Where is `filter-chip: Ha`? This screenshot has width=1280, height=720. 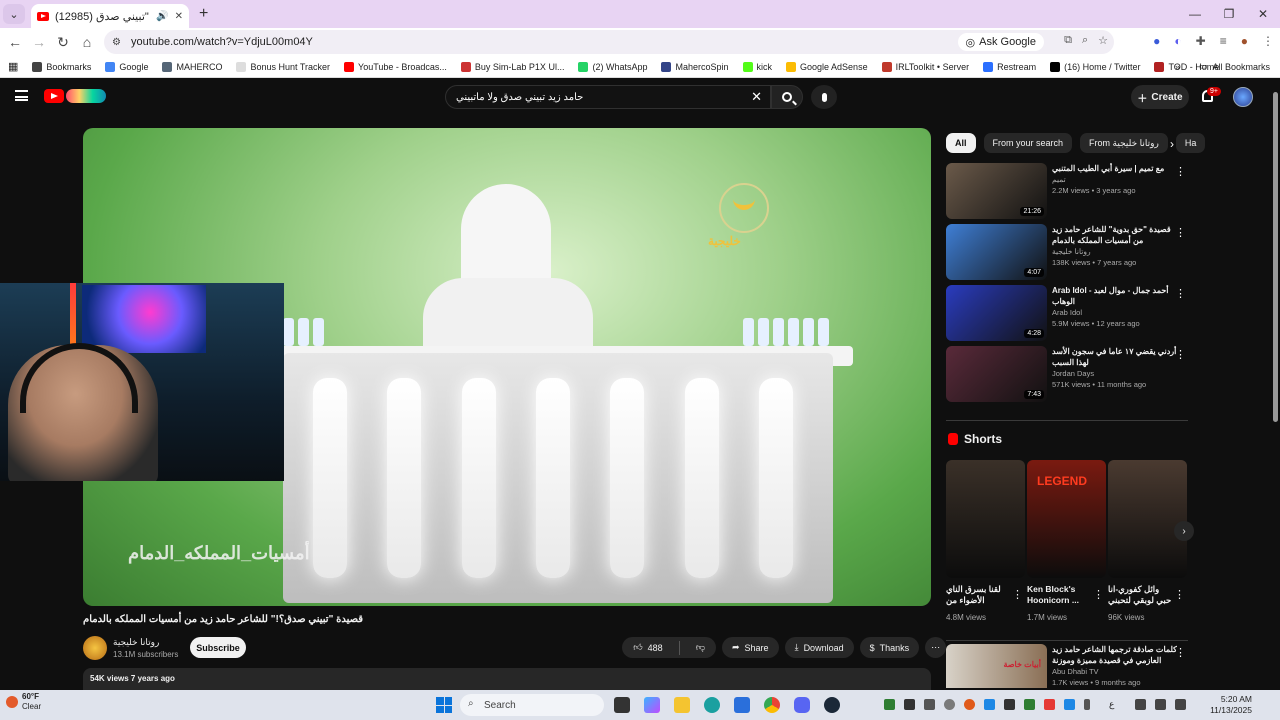 filter-chip: Ha is located at coordinates (1190, 143).